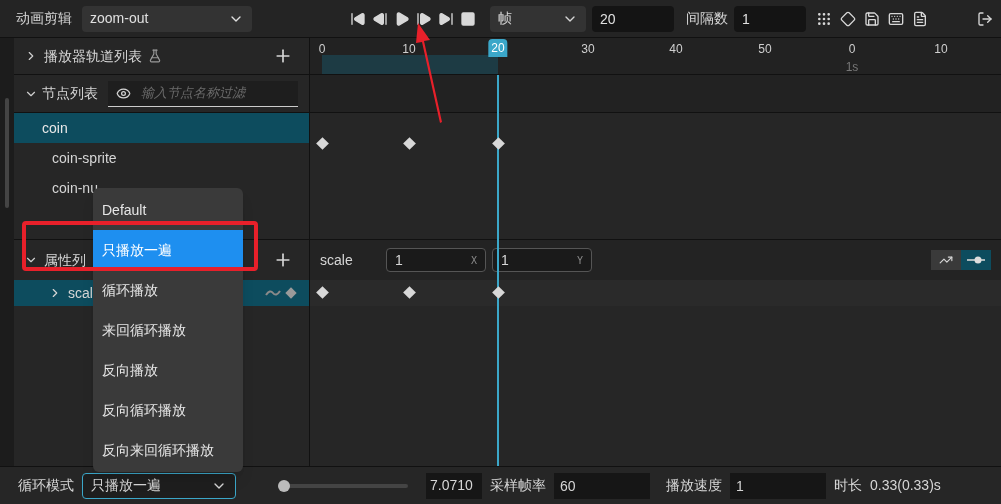  What do you see at coordinates (44, 18) in the screenshot?
I see `clip-label: 动画剪辑` at bounding box center [44, 18].